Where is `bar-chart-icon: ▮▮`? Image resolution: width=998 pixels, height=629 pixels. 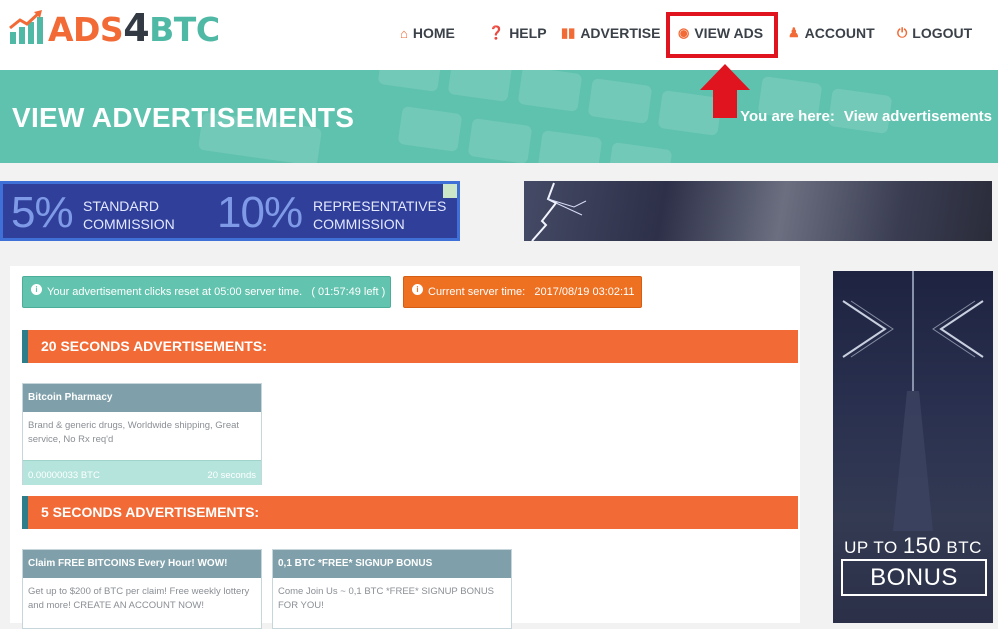
bar-chart-icon: ▮▮ is located at coordinates (568, 32).